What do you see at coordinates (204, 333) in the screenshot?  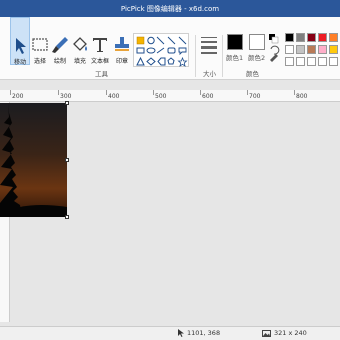 I see `cursor-position-text: 1101, 368` at bounding box center [204, 333].